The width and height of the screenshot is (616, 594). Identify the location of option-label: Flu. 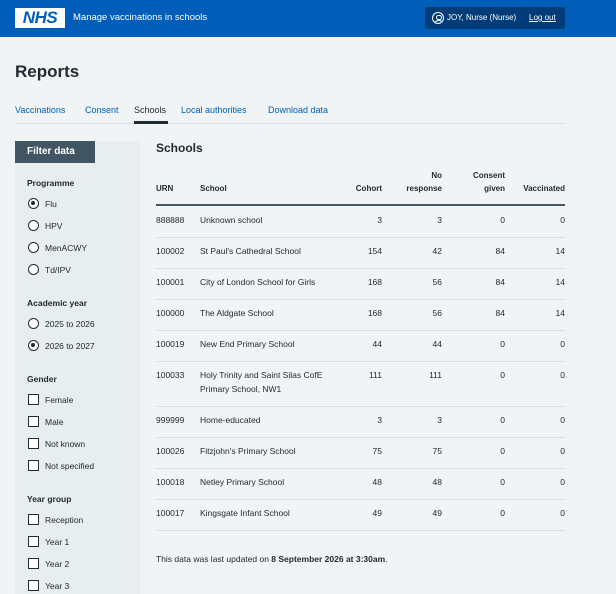
(51, 204).